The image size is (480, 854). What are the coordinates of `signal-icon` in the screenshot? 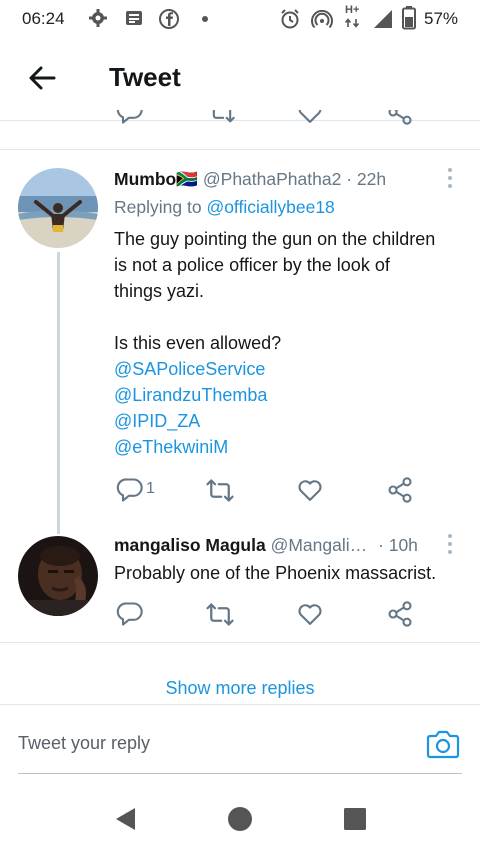 It's located at (383, 19).